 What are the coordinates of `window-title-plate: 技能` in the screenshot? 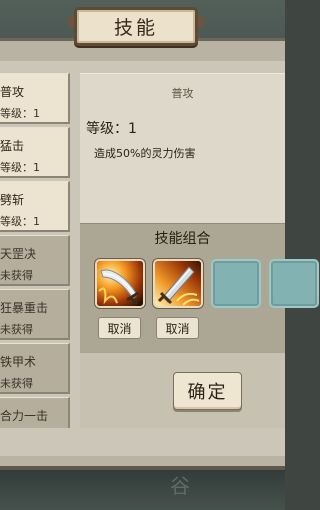 It's located at (136, 26).